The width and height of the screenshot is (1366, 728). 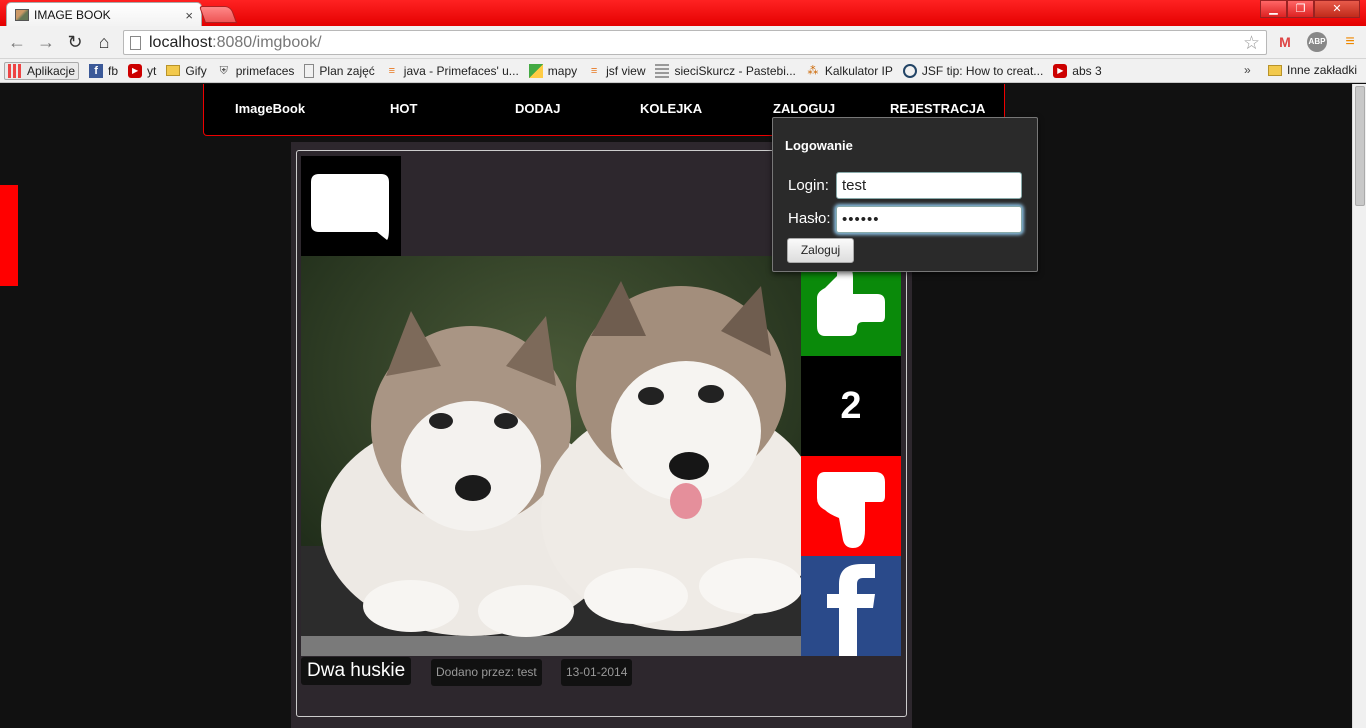 What do you see at coordinates (347, 70) in the screenshot?
I see `bookmark-label: Plan zajęć` at bounding box center [347, 70].